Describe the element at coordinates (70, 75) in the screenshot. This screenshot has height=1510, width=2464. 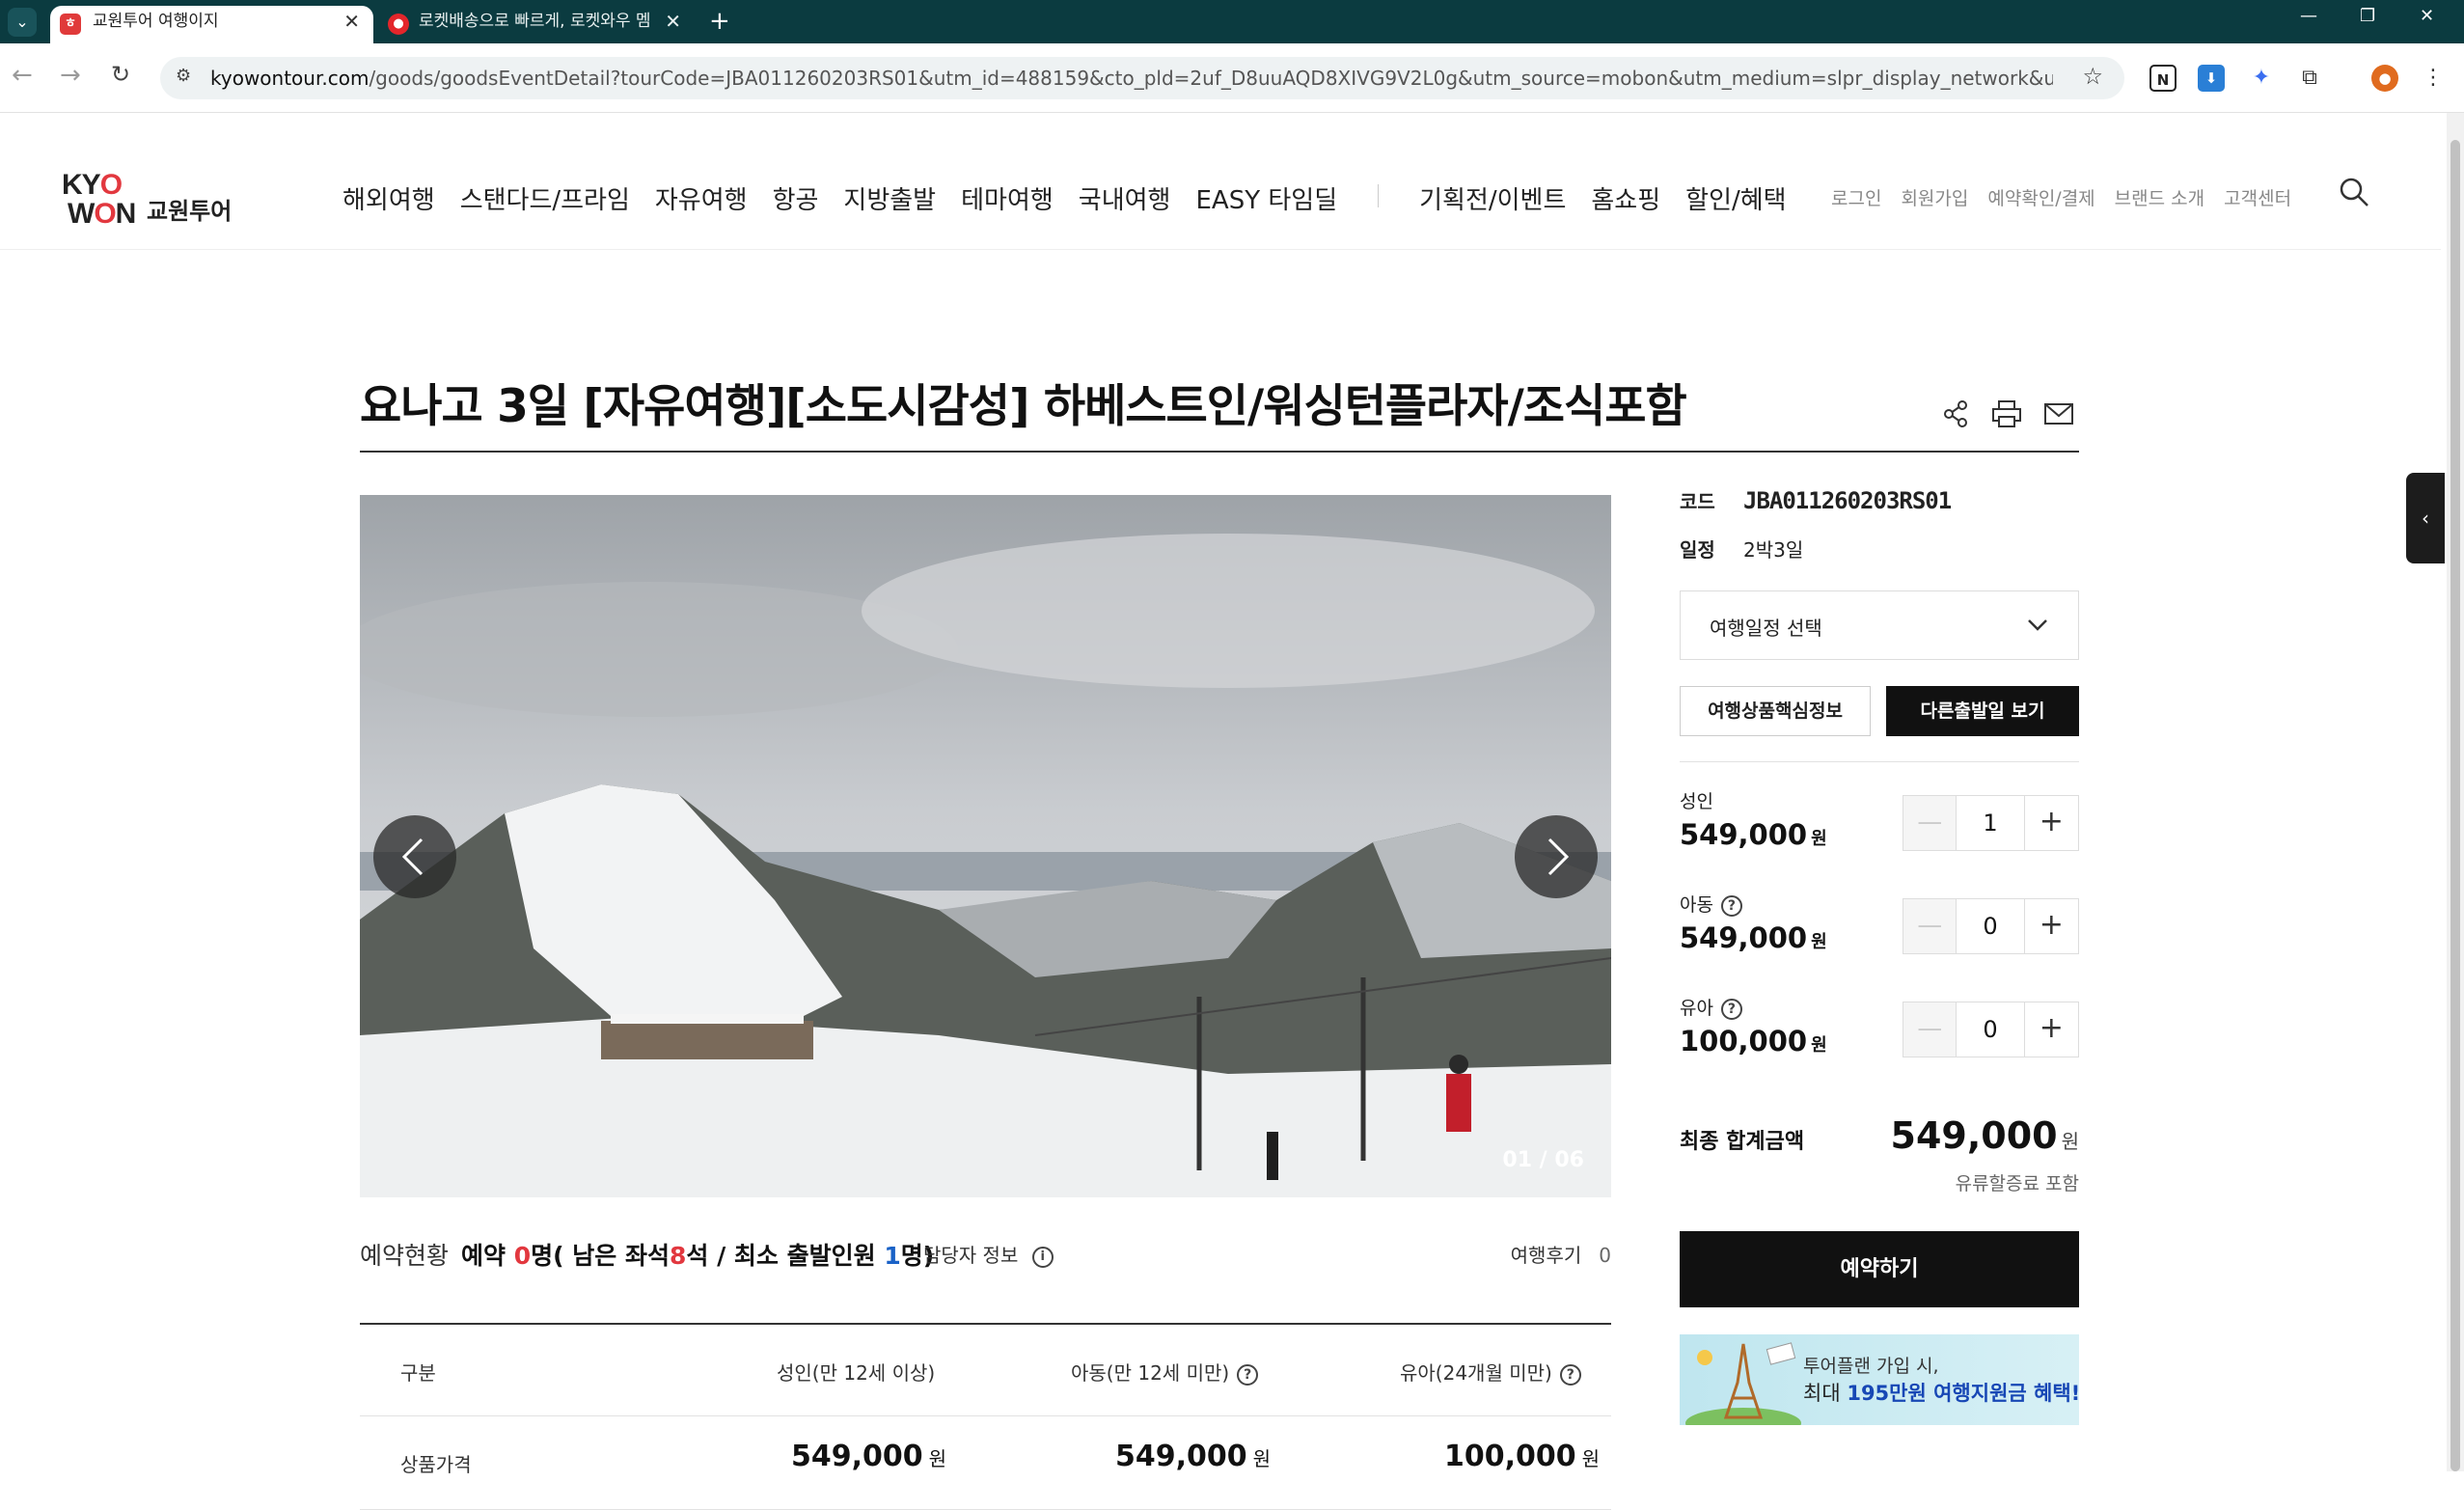
I see `forward-arrow-icon: →` at that location.